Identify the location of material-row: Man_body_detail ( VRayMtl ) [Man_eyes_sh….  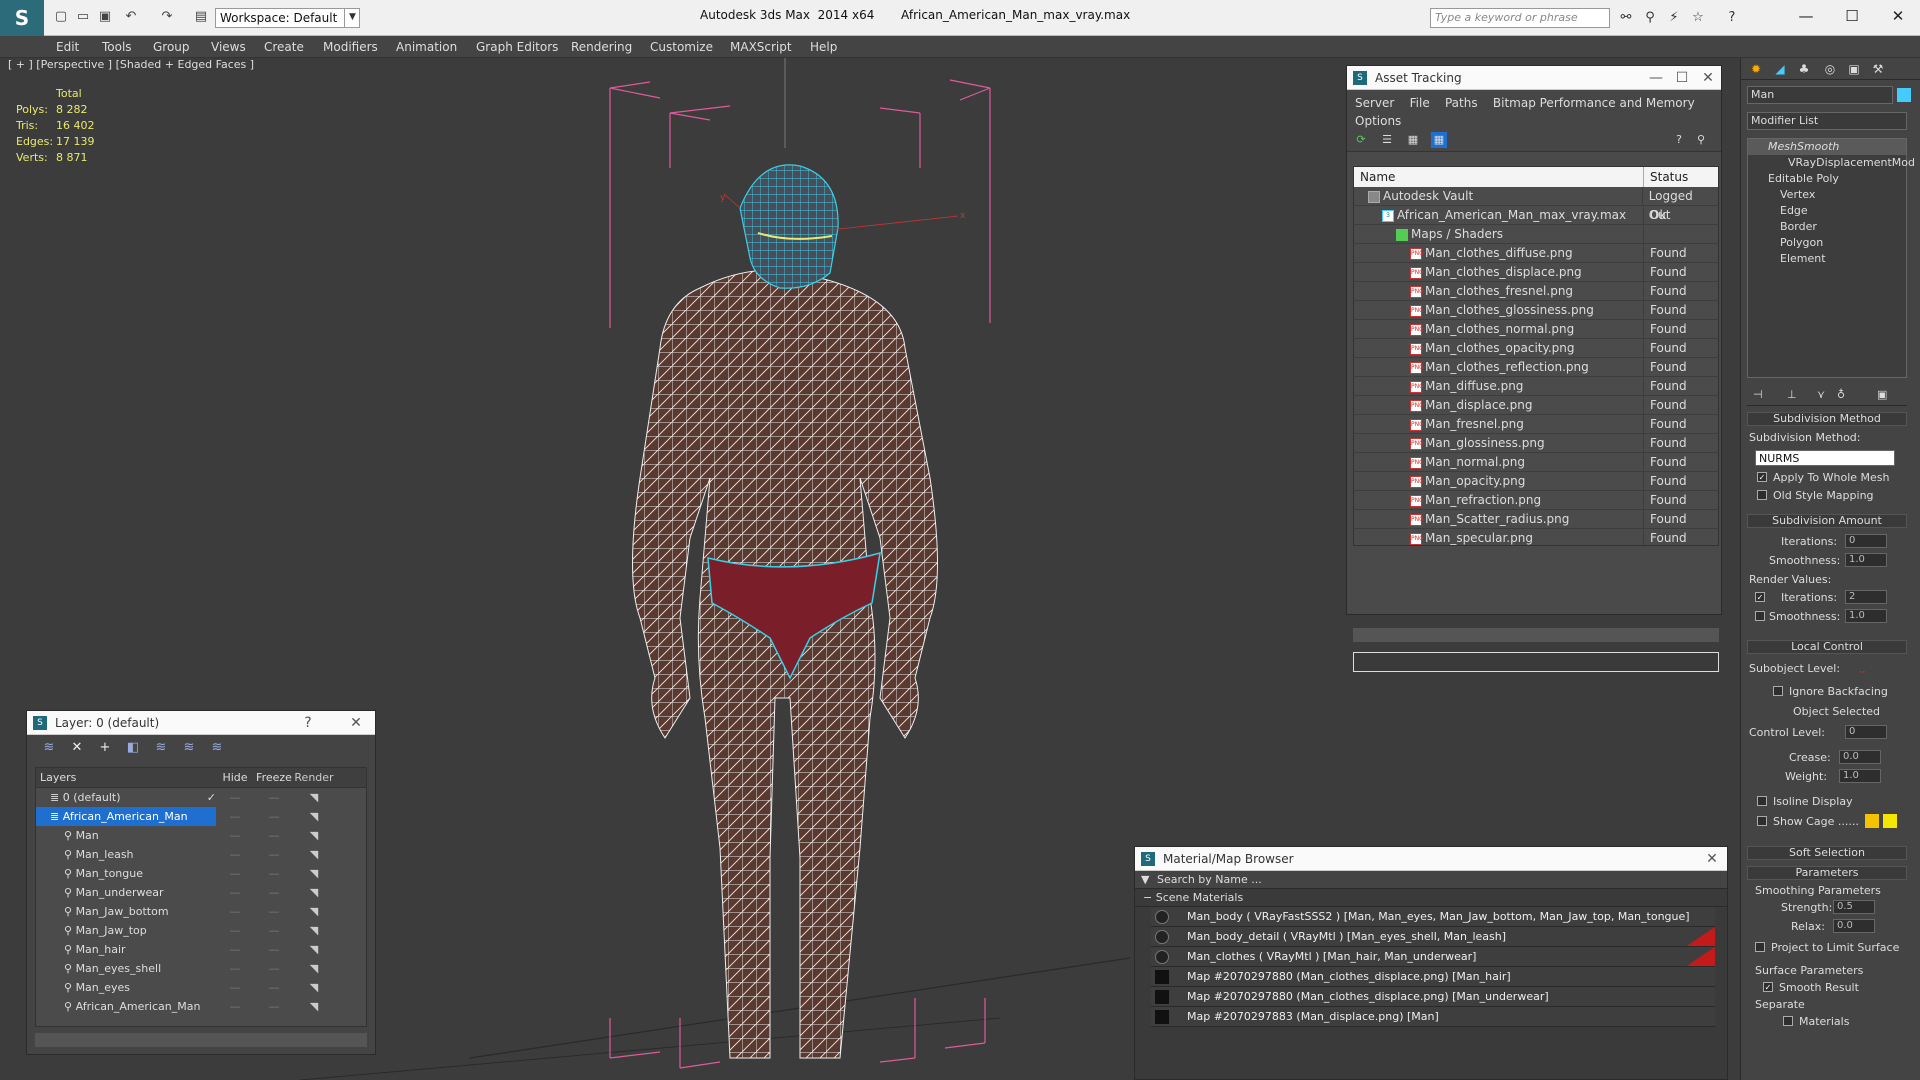
(1433, 937).